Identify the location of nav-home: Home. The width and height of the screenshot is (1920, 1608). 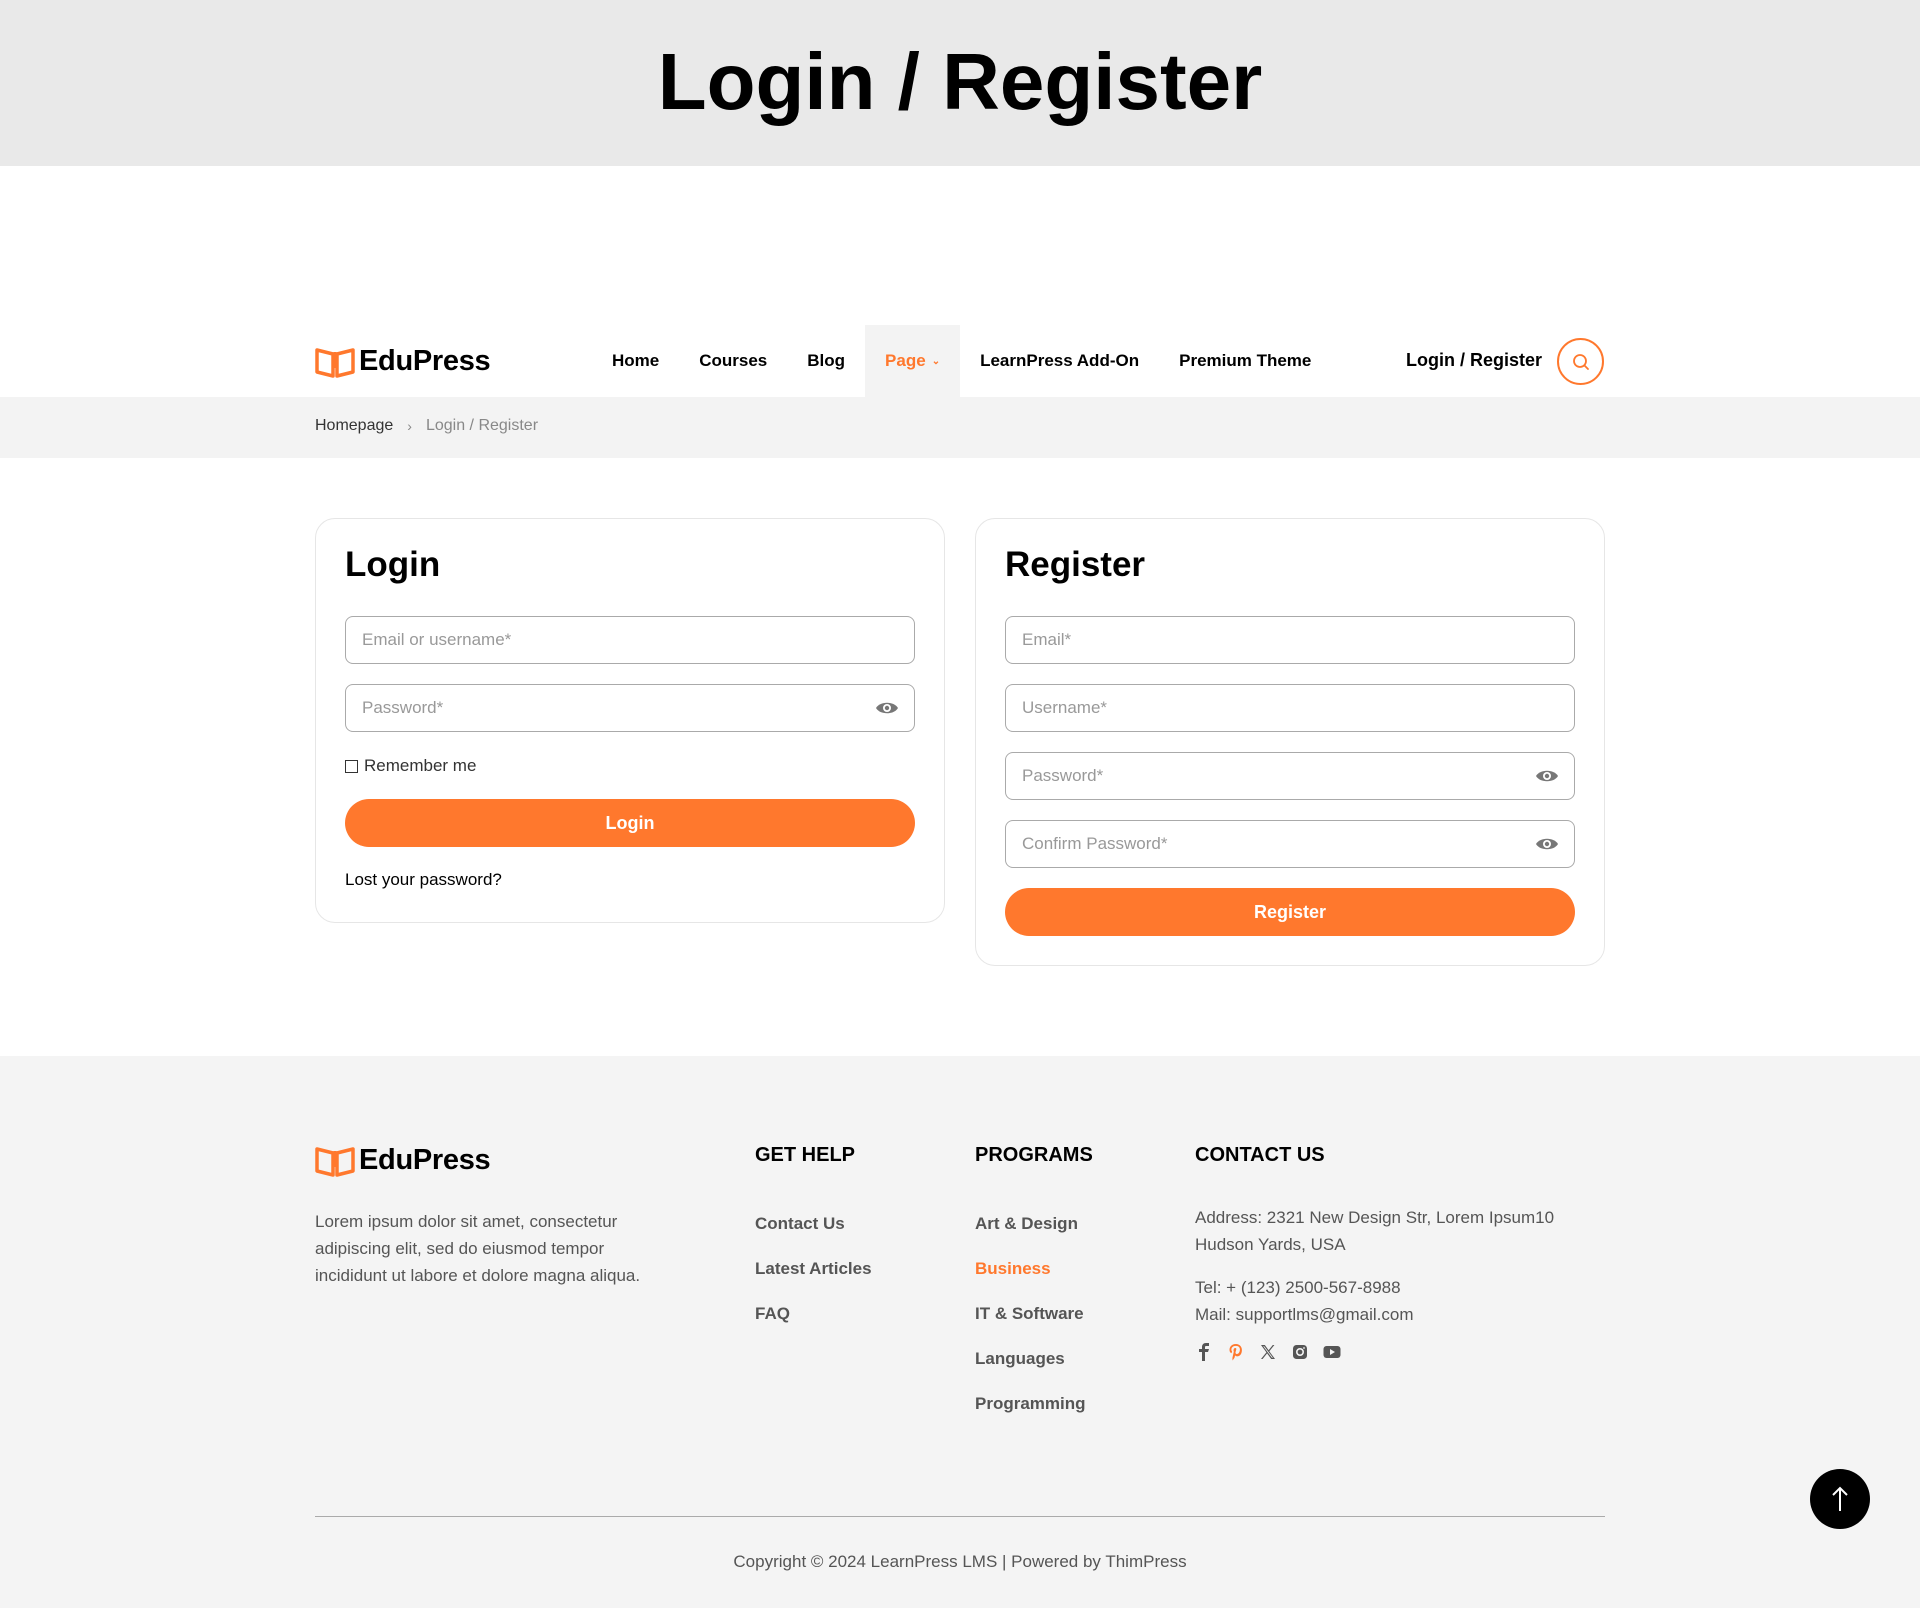
(635, 361).